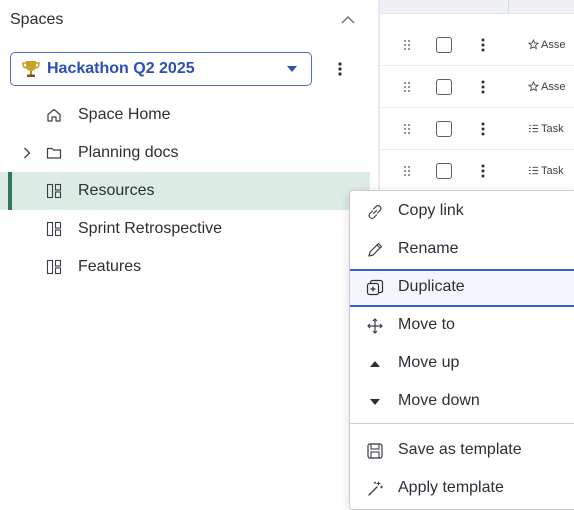  I want to click on collapse-chevron-up-icon, so click(348, 20).